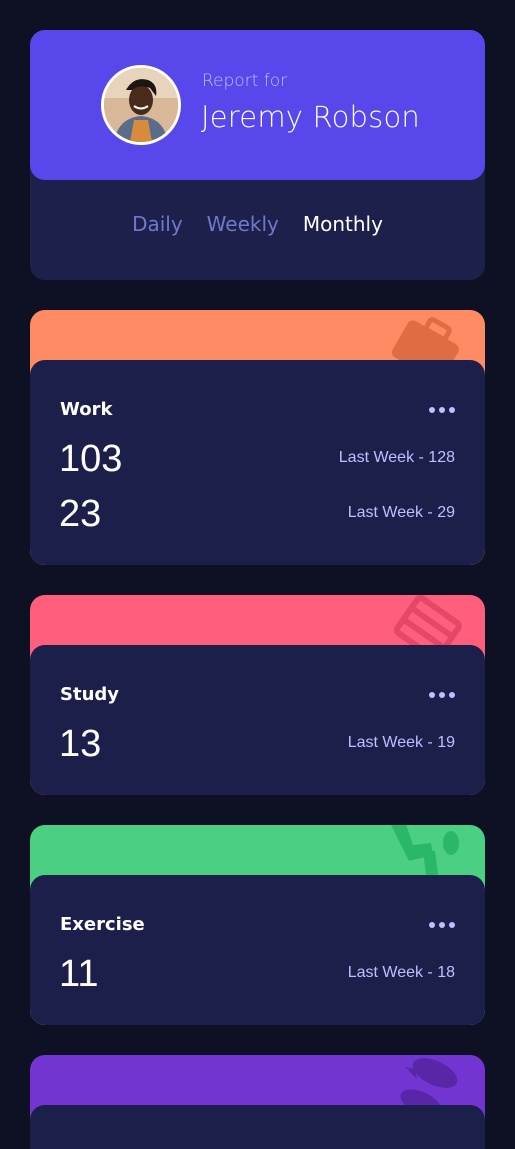 This screenshot has height=1149, width=515. What do you see at coordinates (141, 105) in the screenshot?
I see `avatar` at bounding box center [141, 105].